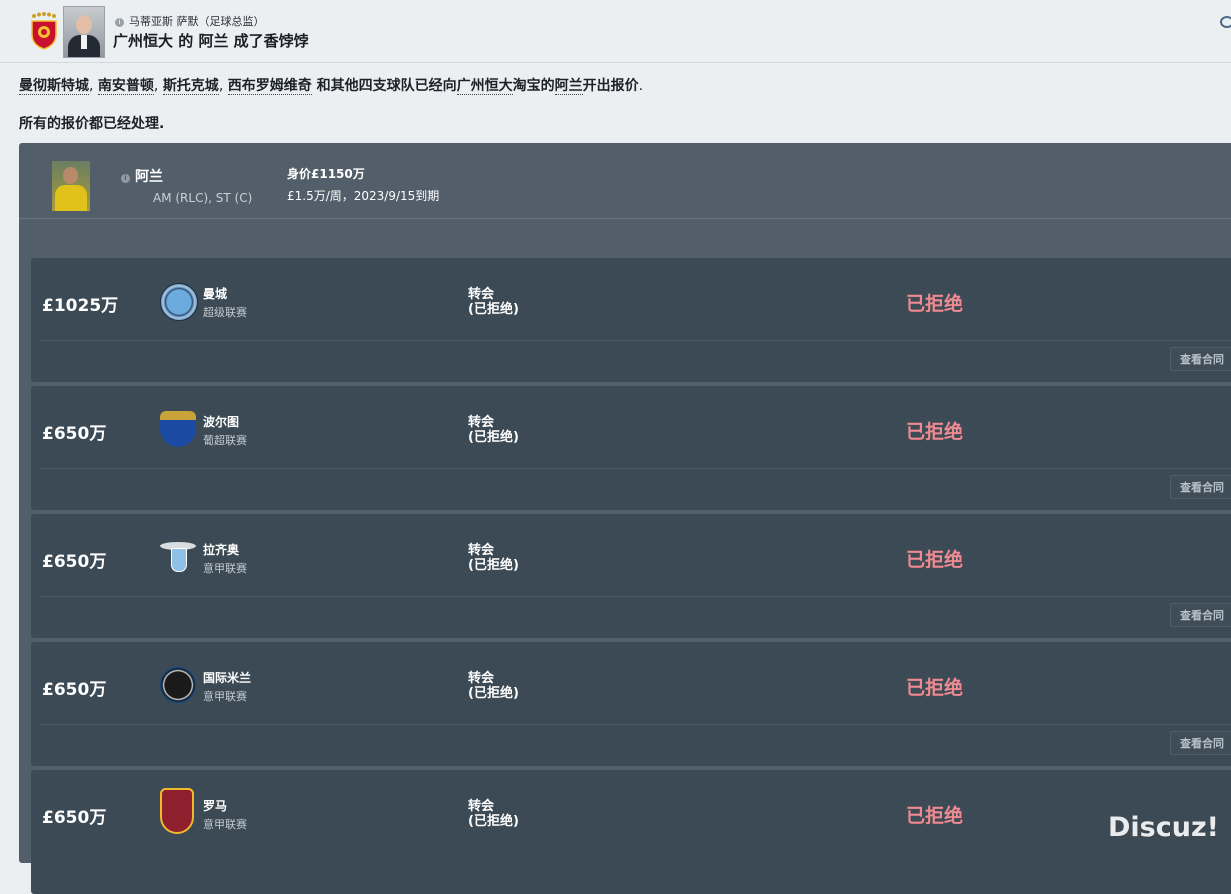 The height and width of the screenshot is (894, 1231). Describe the element at coordinates (631, 704) in the screenshot. I see `offer-card: £650万 国际米兰 意甲联赛 转会 (已拒绝) 已拒绝 查看合同` at that location.